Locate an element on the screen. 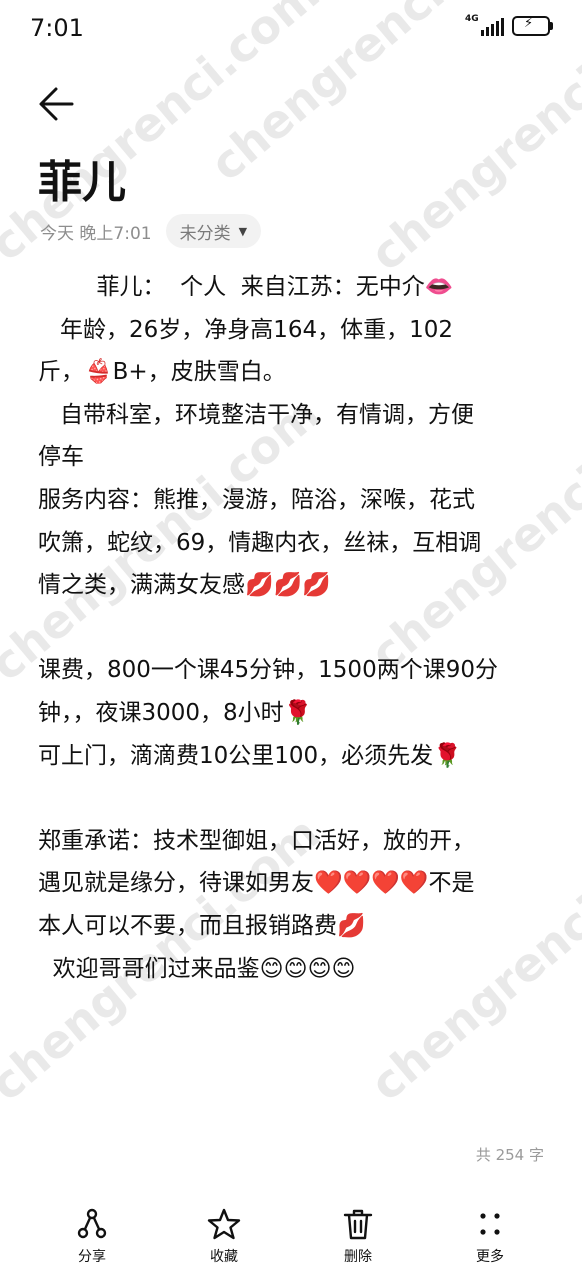 The image size is (582, 1280). category-dropdown: 未分类 ▼ is located at coordinates (213, 231).